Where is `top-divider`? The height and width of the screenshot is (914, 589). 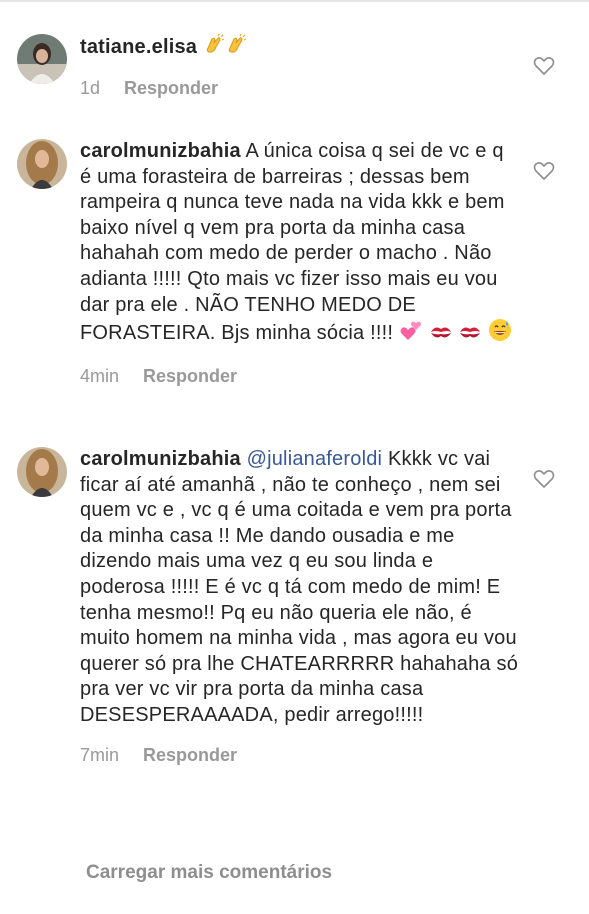
top-divider is located at coordinates (294, 1).